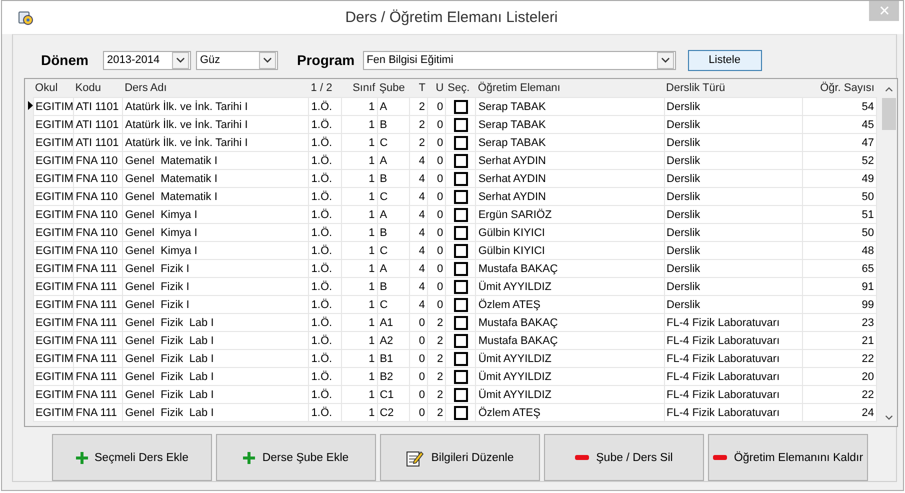 This screenshot has width=905, height=493. Describe the element at coordinates (624, 457) in the screenshot. I see `remove-button: Şube / Ders Sil` at that location.